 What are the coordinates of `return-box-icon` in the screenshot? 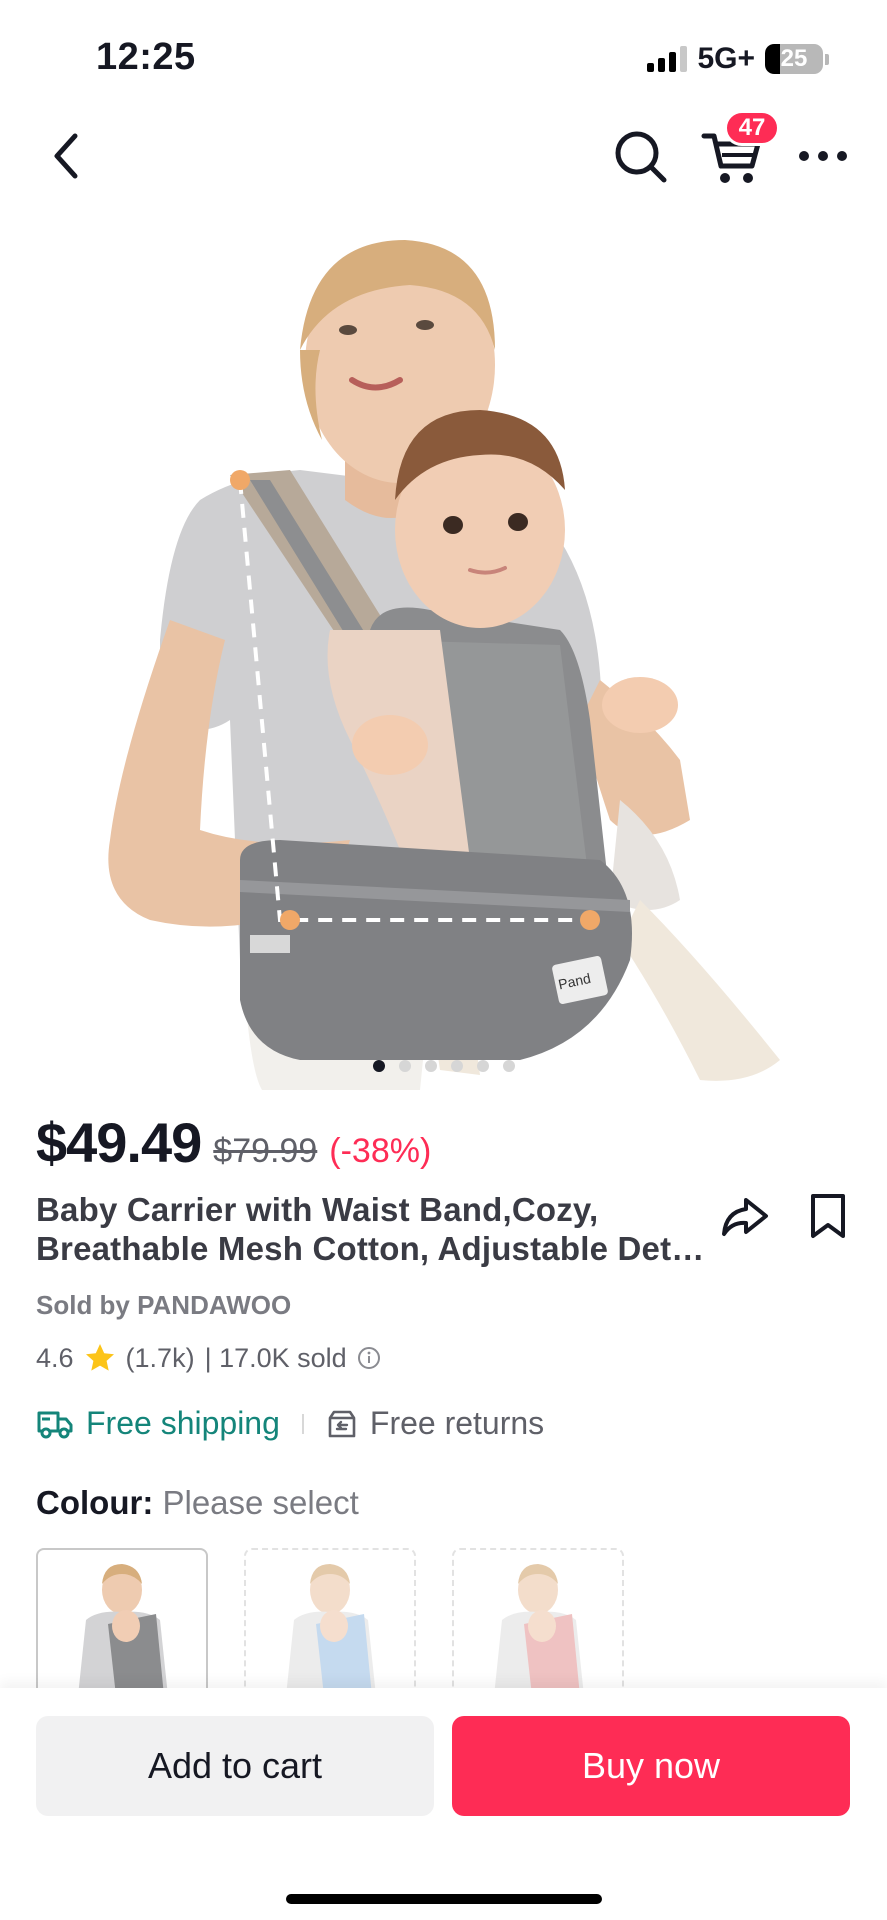 It's located at (342, 1423).